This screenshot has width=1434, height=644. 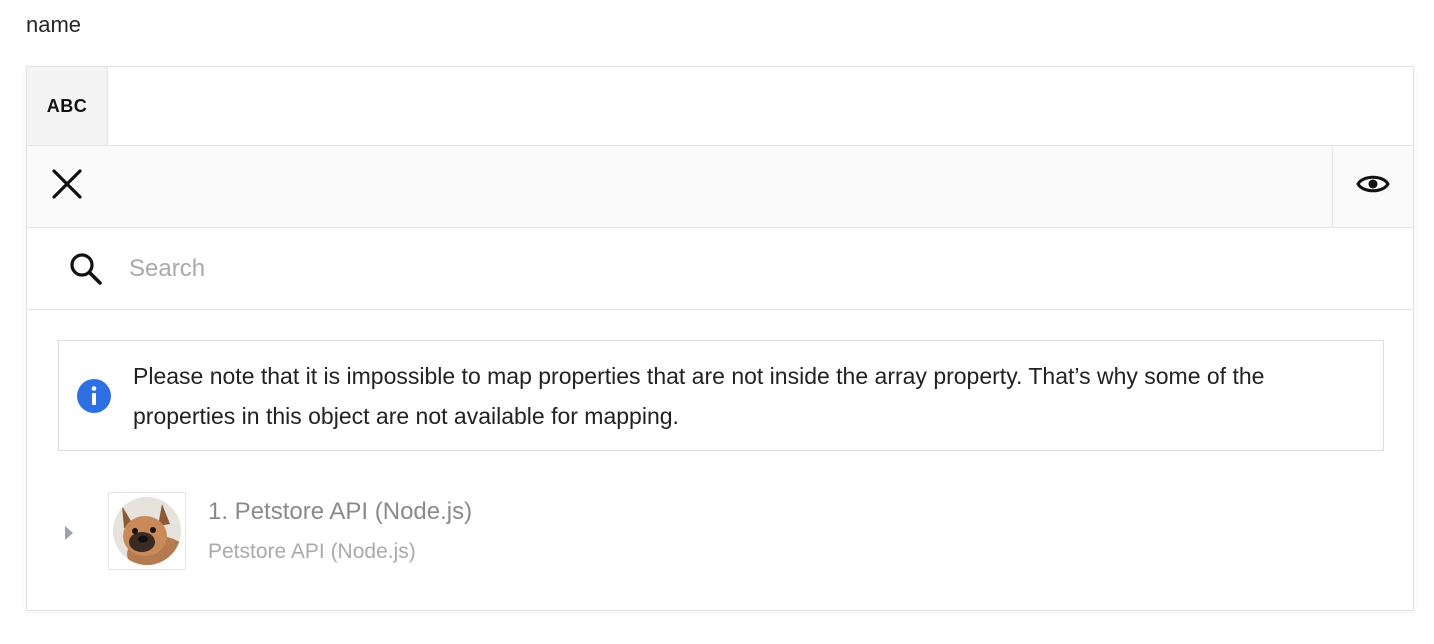 What do you see at coordinates (67, 106) in the screenshot?
I see `type-badge: ABC` at bounding box center [67, 106].